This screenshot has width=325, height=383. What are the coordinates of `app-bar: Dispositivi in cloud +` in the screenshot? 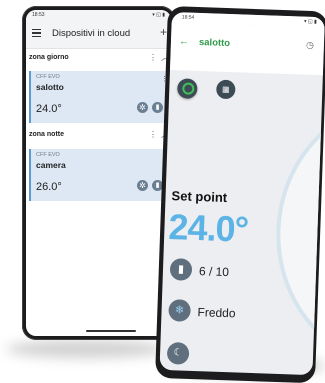 It's located at (98, 34).